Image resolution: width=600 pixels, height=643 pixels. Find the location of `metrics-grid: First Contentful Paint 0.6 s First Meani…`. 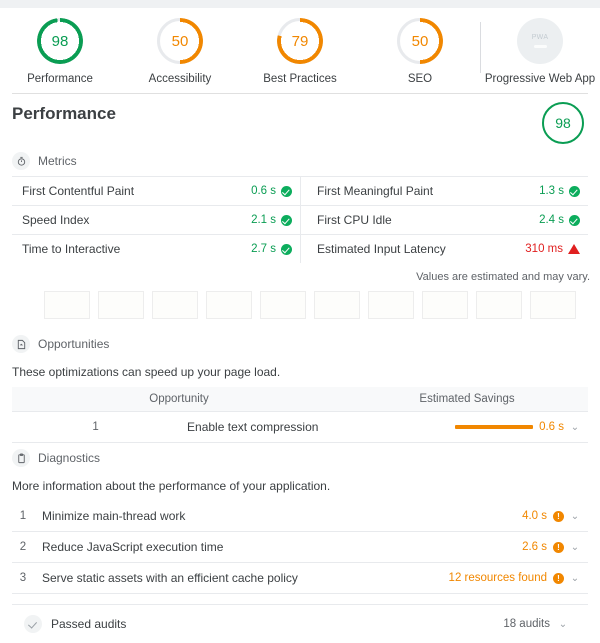

metrics-grid: First Contentful Paint 0.6 s First Meani… is located at coordinates (300, 219).